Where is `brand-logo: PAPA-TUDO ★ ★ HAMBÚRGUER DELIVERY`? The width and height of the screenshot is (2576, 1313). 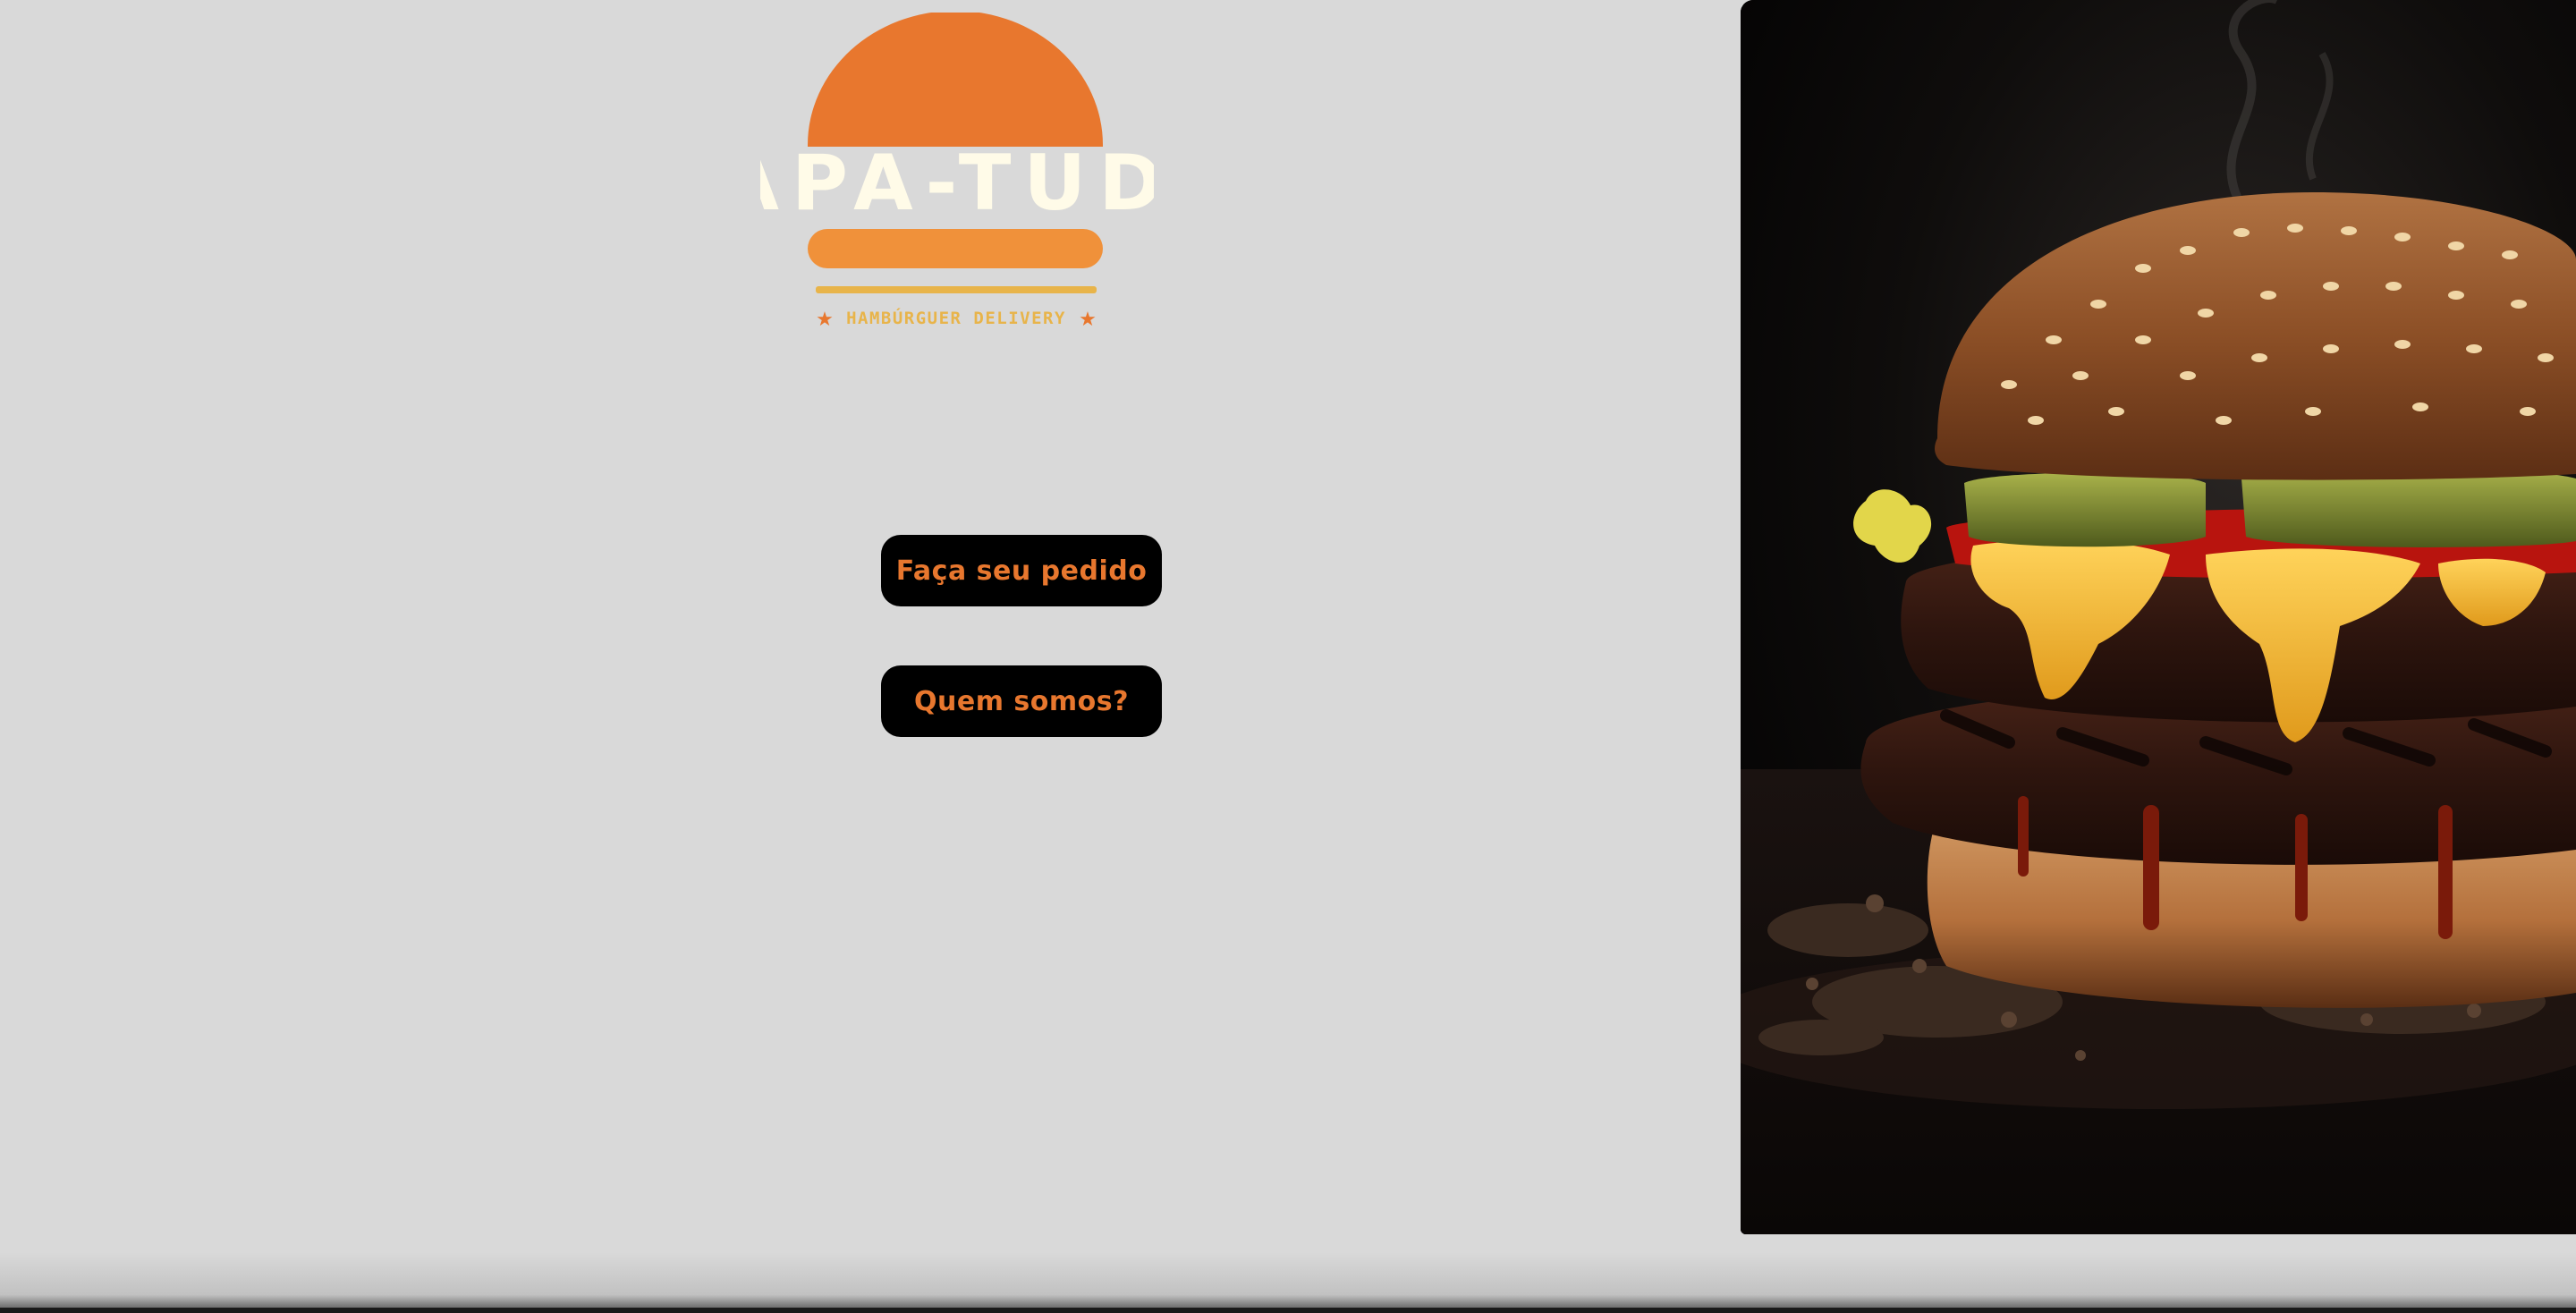
brand-logo: PAPA-TUDO ★ ★ HAMBÚRGUER DELIVERY is located at coordinates (957, 174).